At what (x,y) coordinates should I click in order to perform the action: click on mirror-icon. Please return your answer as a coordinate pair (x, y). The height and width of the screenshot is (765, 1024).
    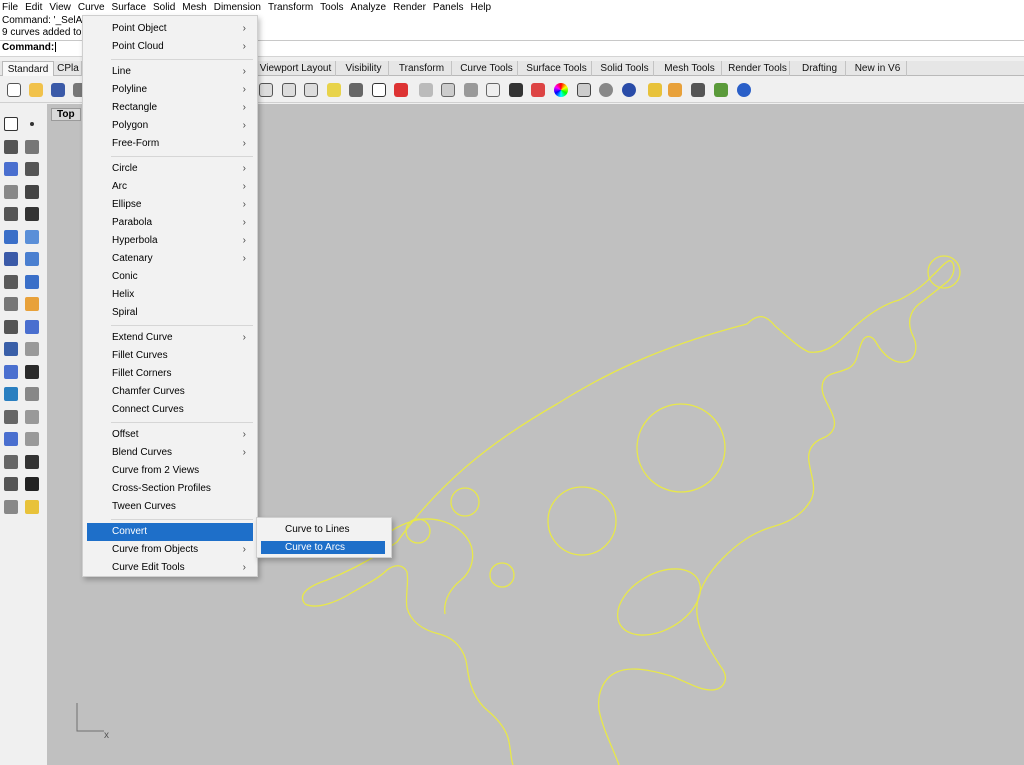
    Looking at the image, I should click on (32, 507).